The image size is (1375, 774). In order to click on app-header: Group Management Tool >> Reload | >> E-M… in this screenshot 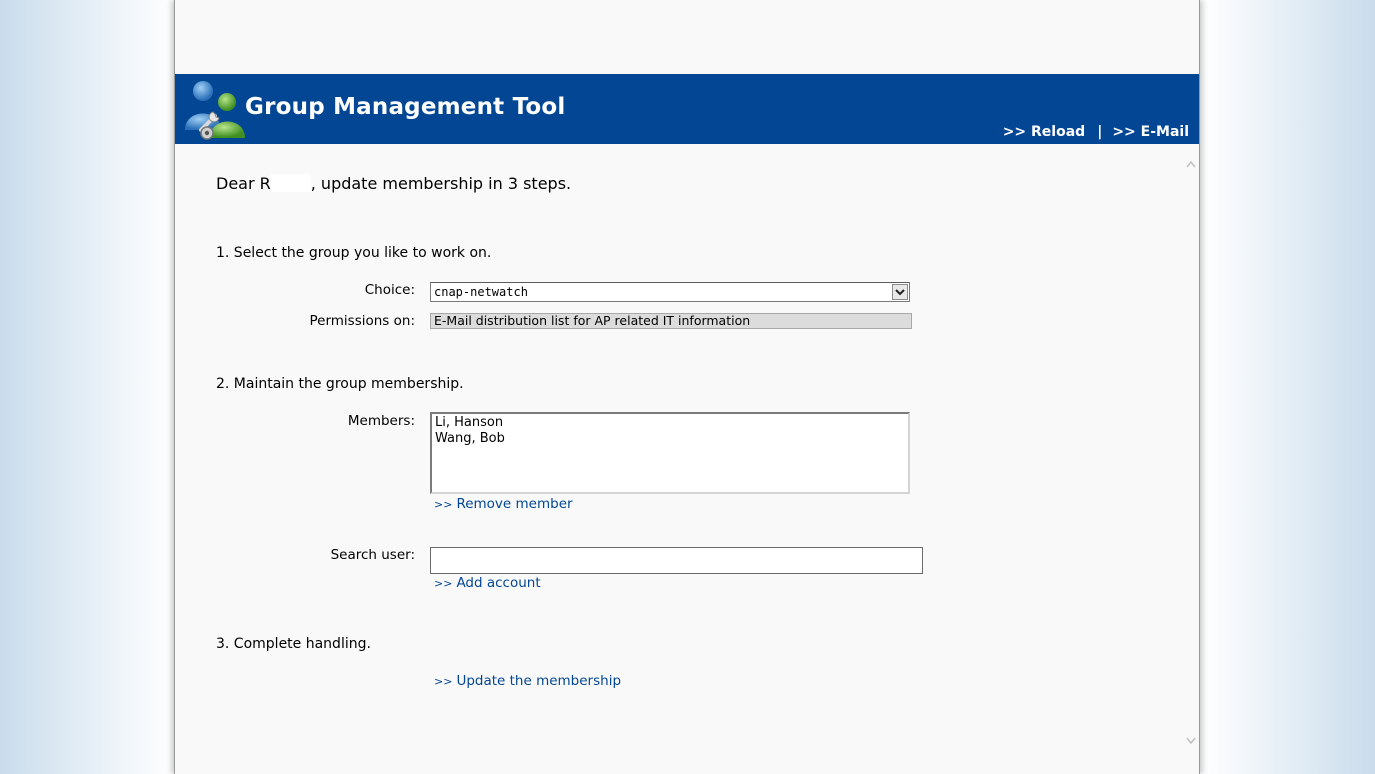, I will do `click(687, 109)`.